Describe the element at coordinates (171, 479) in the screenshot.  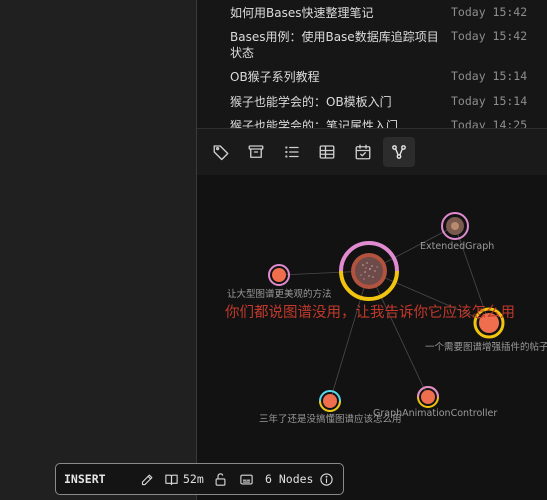
I see `book-icon` at that location.